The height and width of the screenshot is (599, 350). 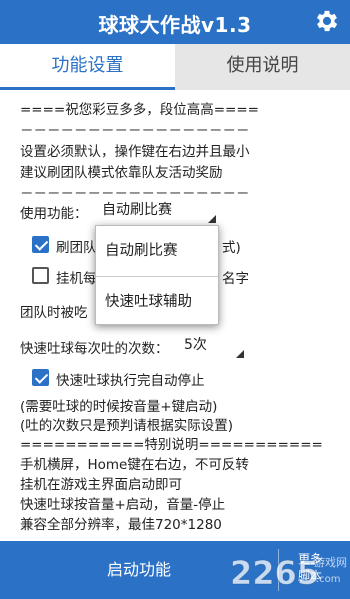 I want to click on auto-stop-checkbox, so click(x=40, y=377).